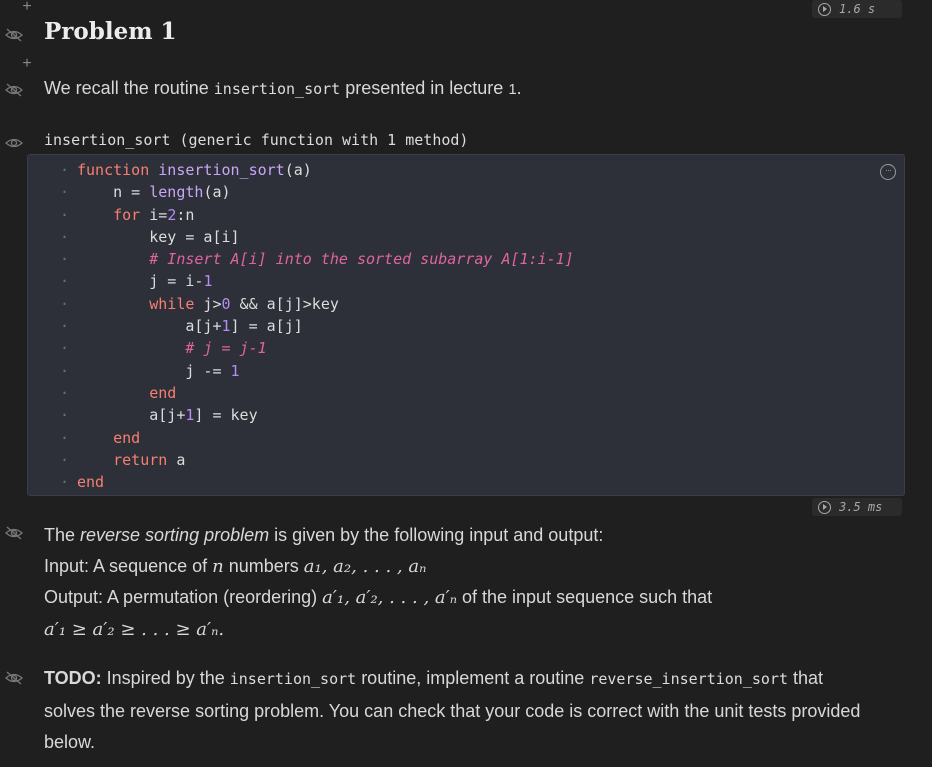 Image resolution: width=932 pixels, height=767 pixels. What do you see at coordinates (110, 31) in the screenshot?
I see `page-title: Problem 1` at bounding box center [110, 31].